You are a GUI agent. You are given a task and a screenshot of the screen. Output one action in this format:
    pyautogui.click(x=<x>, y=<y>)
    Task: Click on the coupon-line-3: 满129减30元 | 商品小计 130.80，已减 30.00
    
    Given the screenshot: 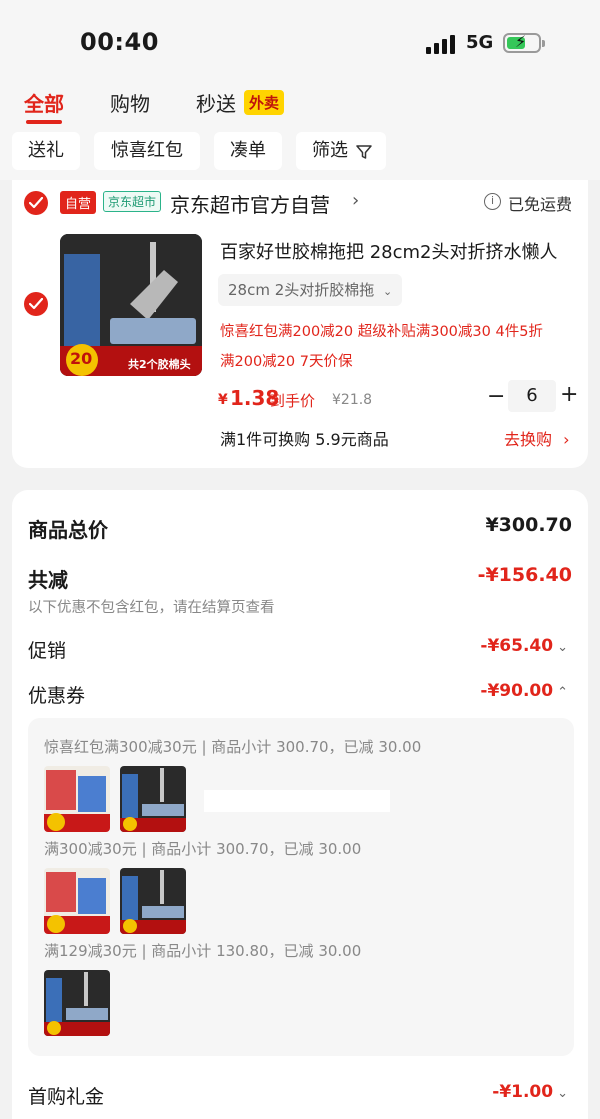 What is the action you would take?
    pyautogui.click(x=203, y=951)
    